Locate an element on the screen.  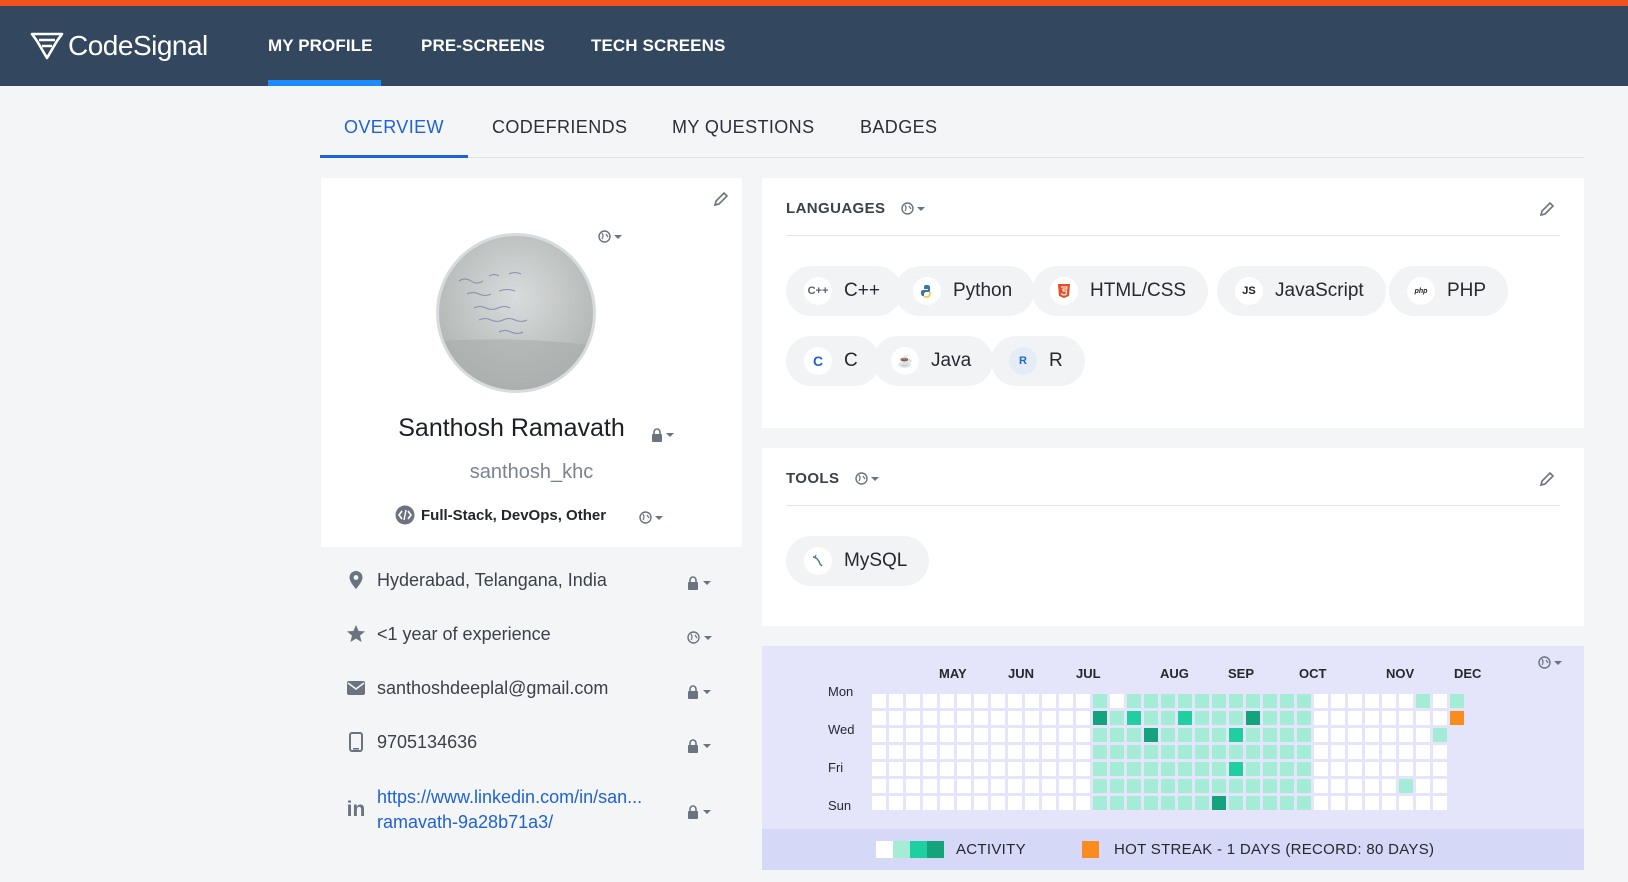
roles-visibility-toggle is located at coordinates (651, 517).